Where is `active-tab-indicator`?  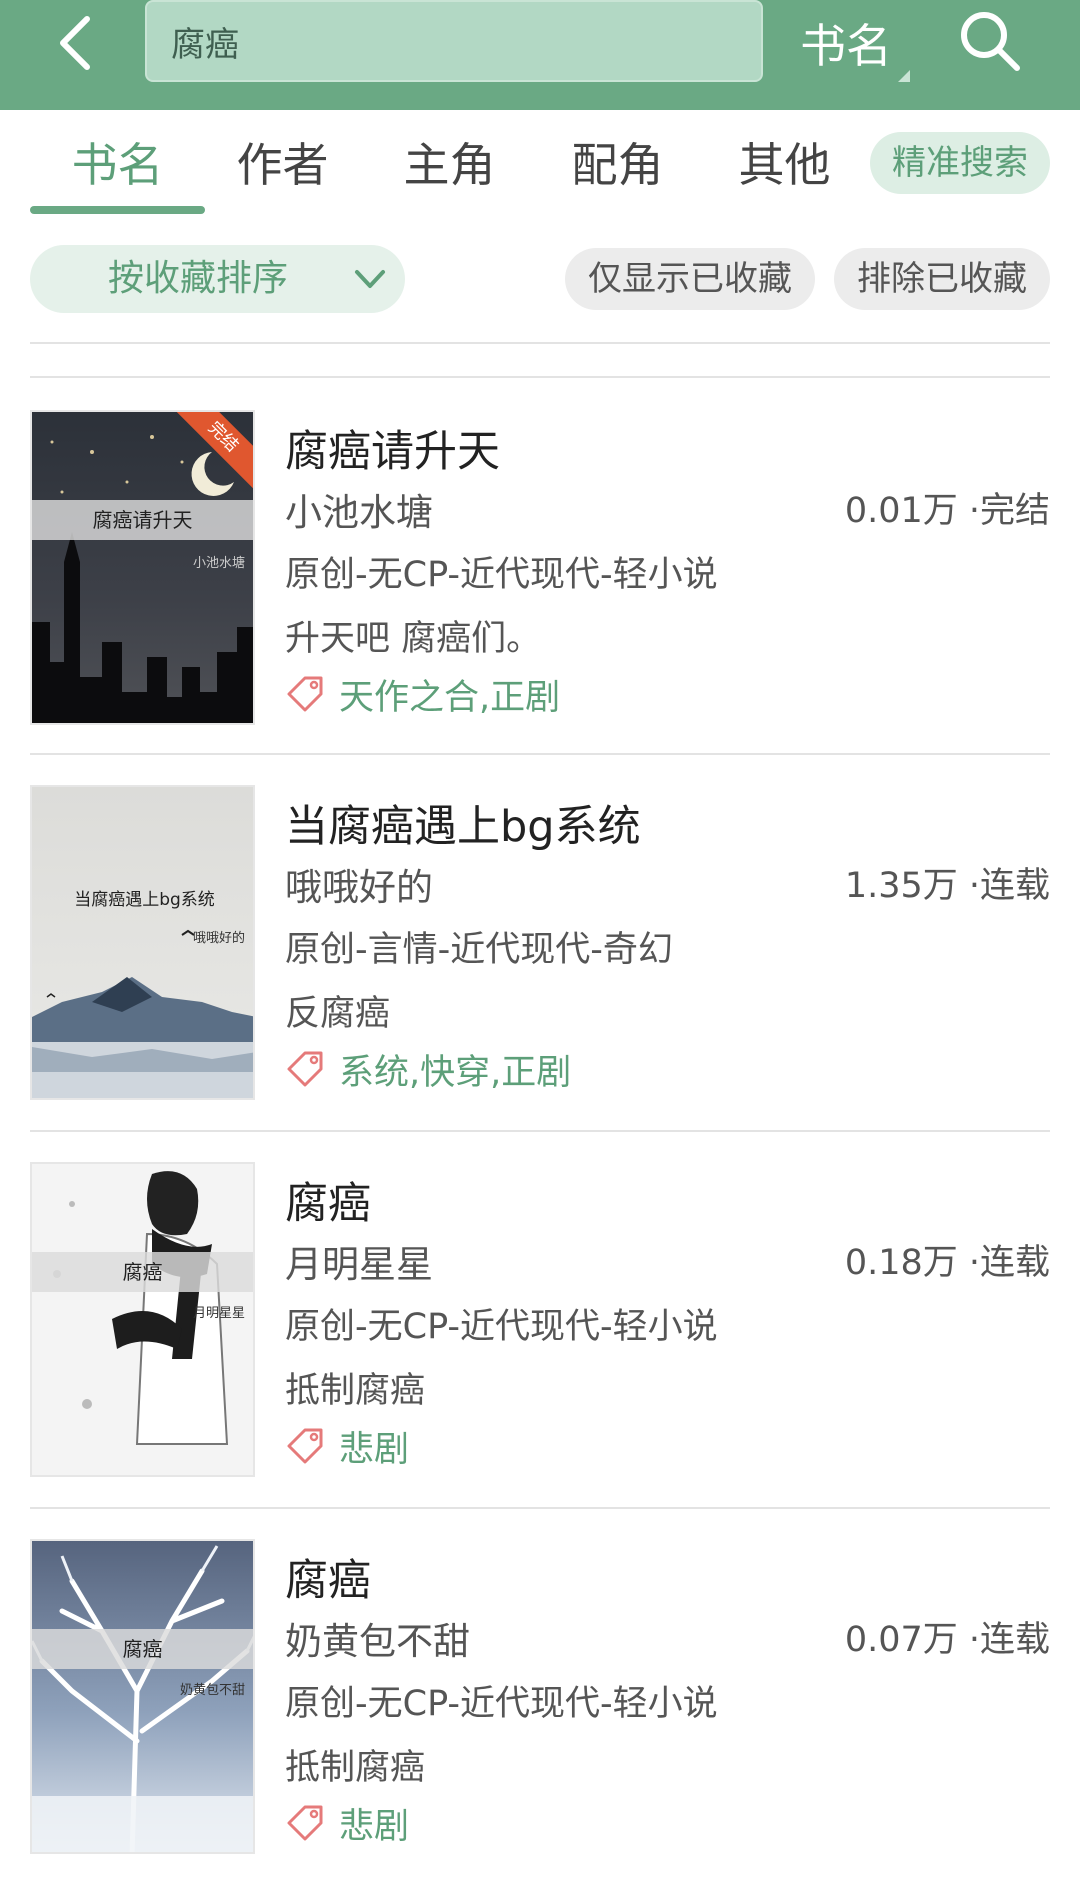 active-tab-indicator is located at coordinates (117, 210).